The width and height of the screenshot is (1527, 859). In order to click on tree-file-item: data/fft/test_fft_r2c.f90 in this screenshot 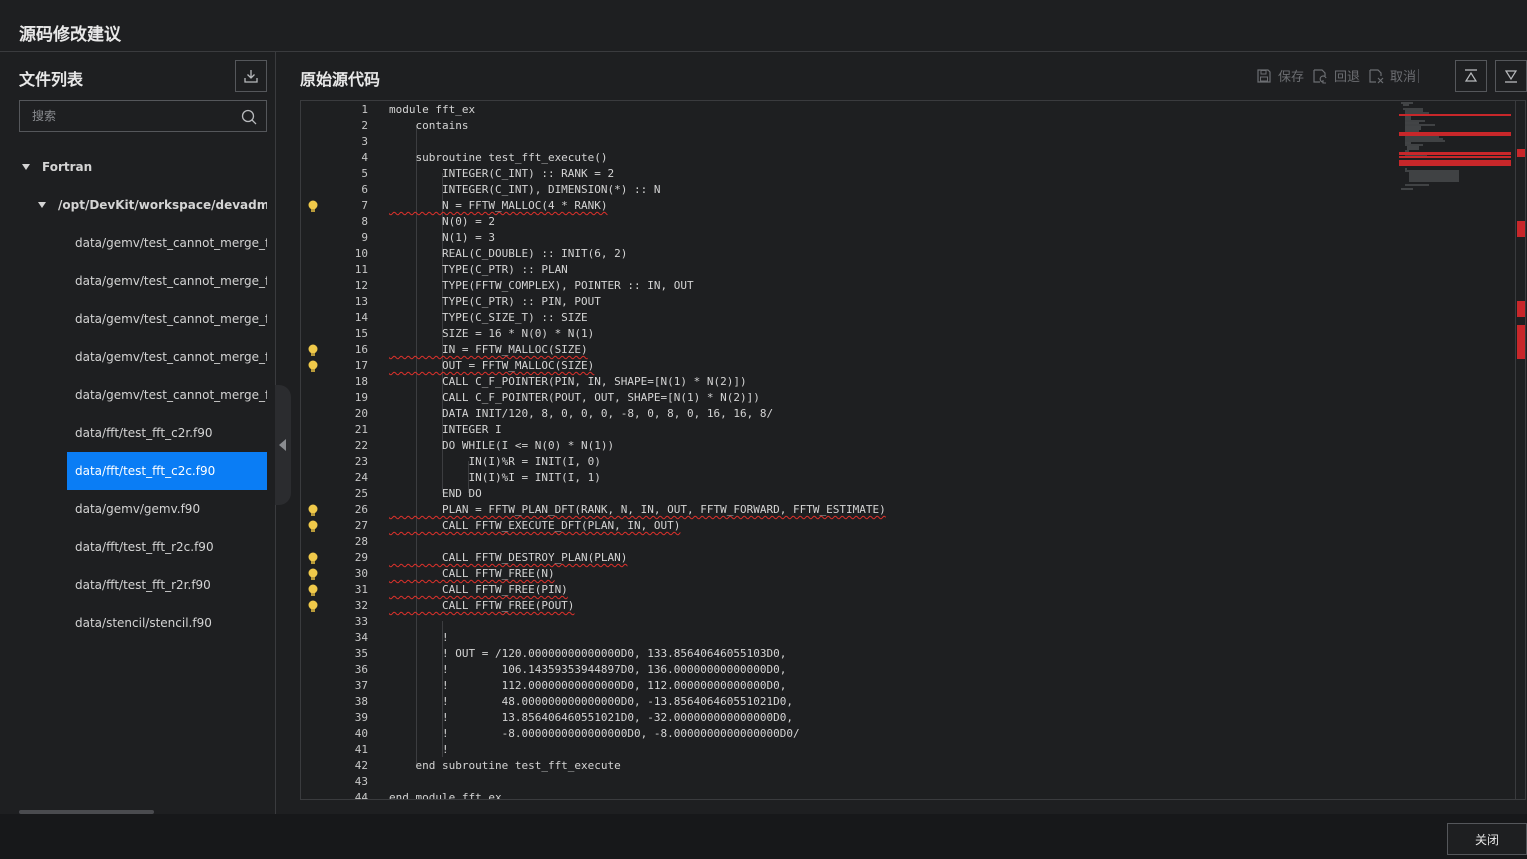, I will do `click(171, 547)`.